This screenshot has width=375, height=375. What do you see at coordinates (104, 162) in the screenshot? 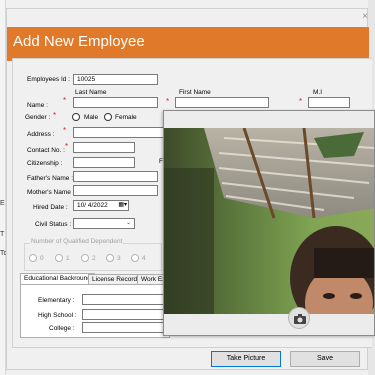
I see `citizenship-field` at bounding box center [104, 162].